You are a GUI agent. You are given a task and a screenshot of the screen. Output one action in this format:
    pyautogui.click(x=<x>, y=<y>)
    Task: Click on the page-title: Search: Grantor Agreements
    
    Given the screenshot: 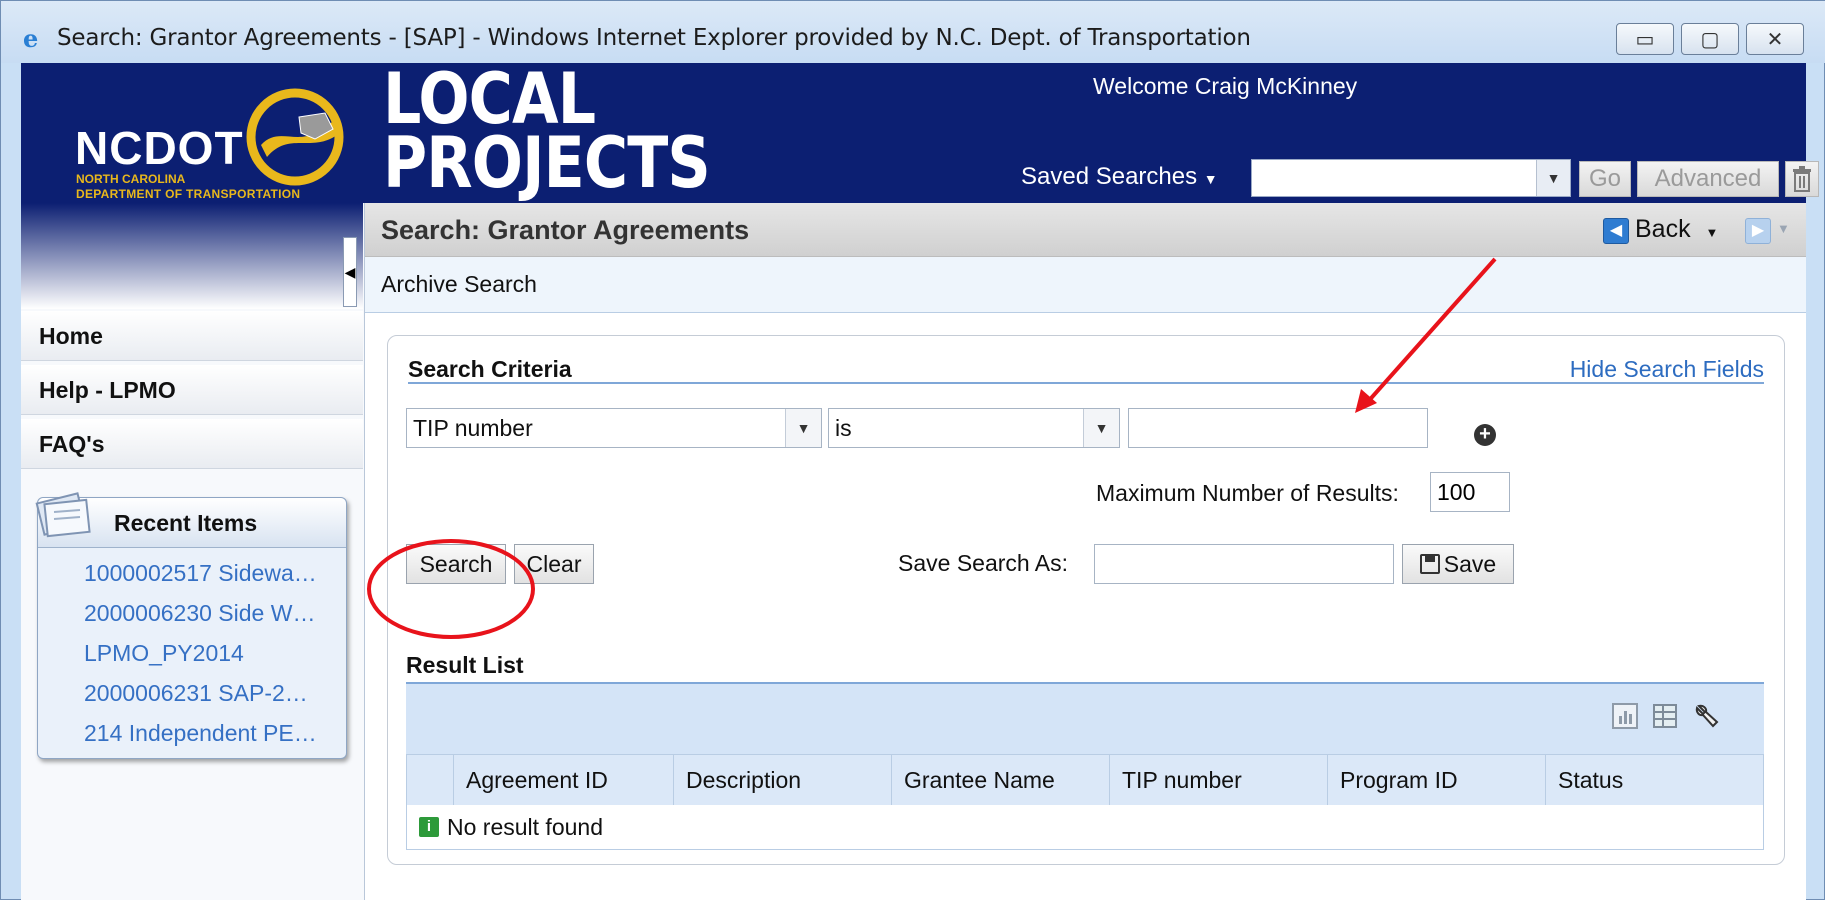 What is the action you would take?
    pyautogui.click(x=565, y=230)
    